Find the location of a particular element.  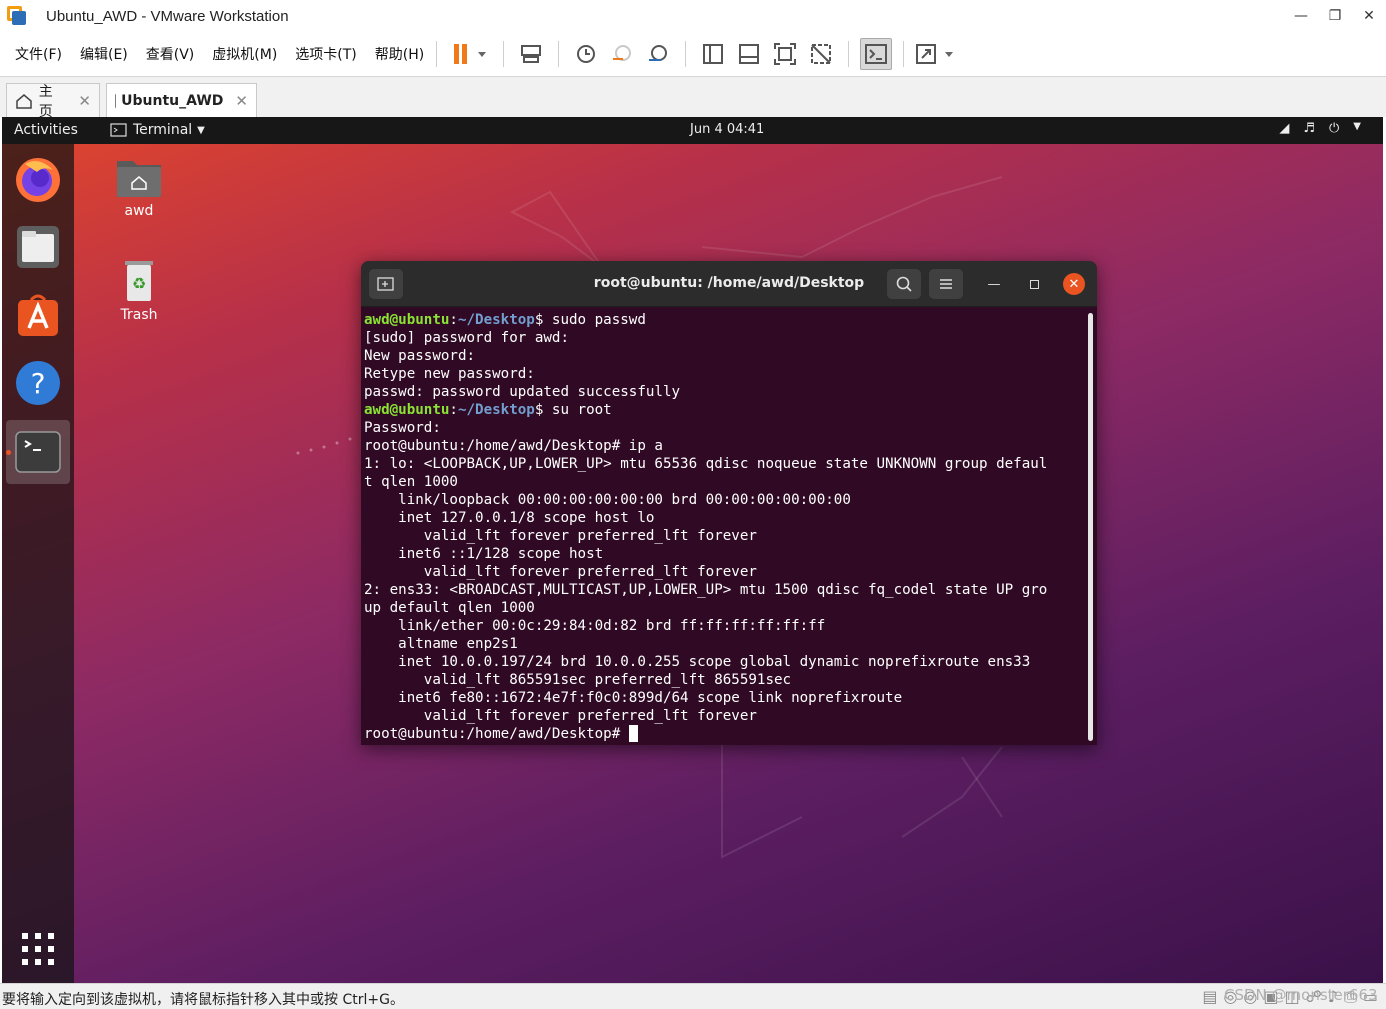

terminal-line: Retype new password: is located at coordinates (724, 374).